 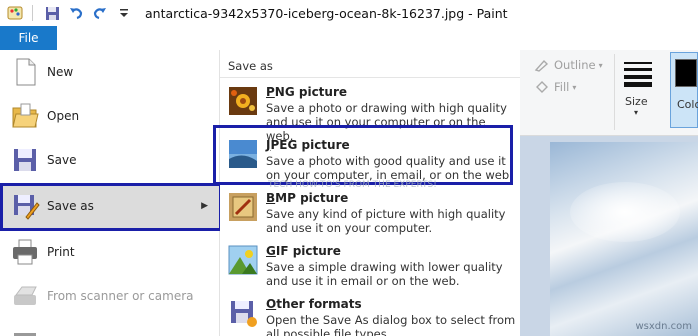 What do you see at coordinates (62, 160) in the screenshot?
I see `menu-item-label: Save` at bounding box center [62, 160].